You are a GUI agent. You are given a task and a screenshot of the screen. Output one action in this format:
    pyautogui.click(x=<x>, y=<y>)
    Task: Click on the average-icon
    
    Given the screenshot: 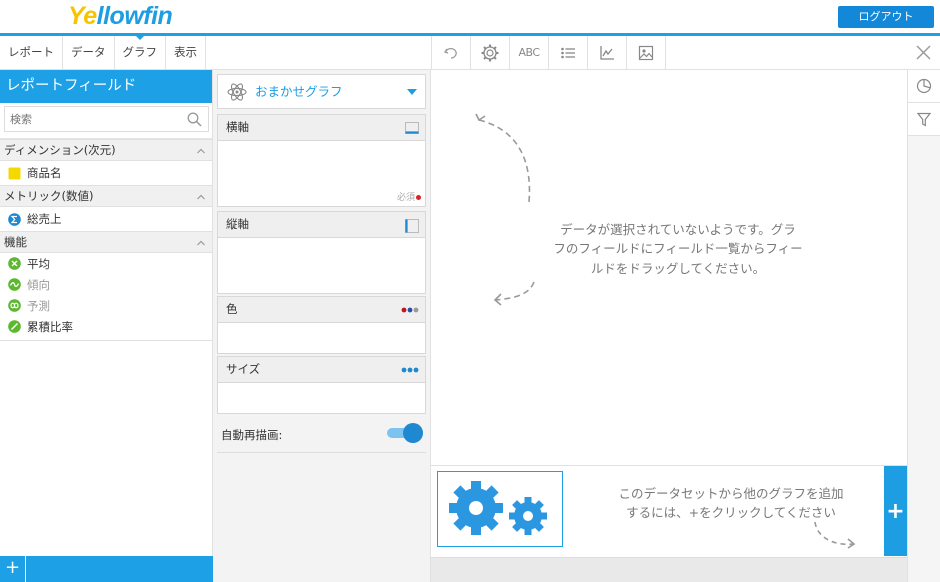 What is the action you would take?
    pyautogui.click(x=14, y=263)
    